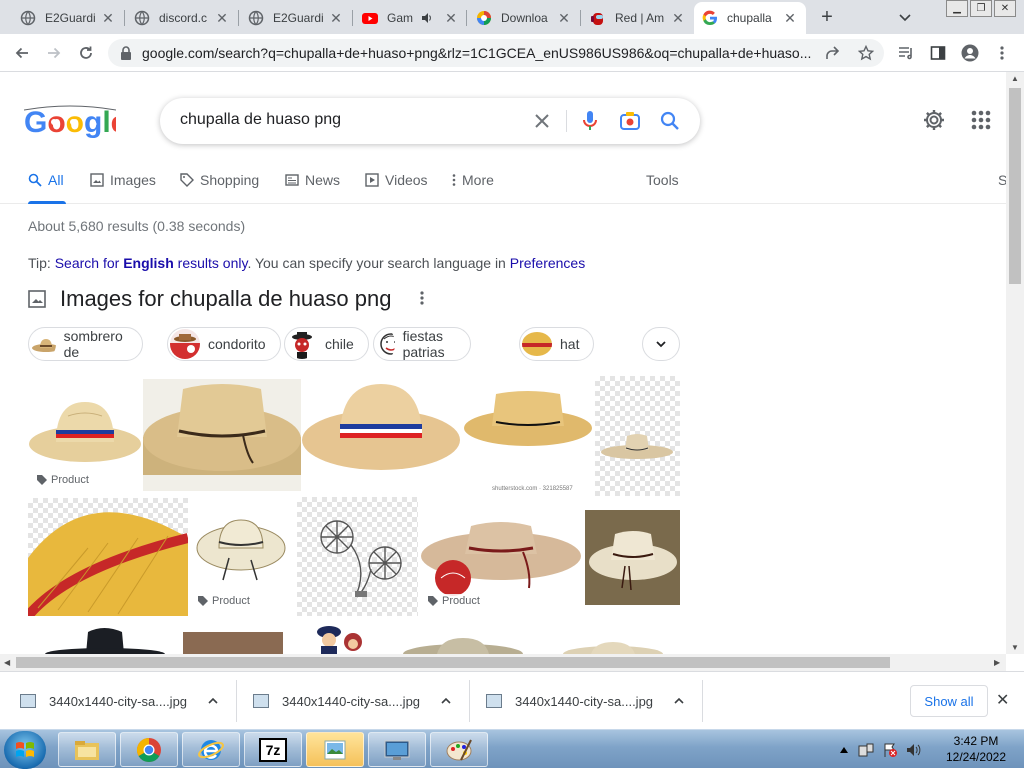 The height and width of the screenshot is (769, 1024). Describe the element at coordinates (630, 121) in the screenshot. I see `lens-camera-icon` at that location.